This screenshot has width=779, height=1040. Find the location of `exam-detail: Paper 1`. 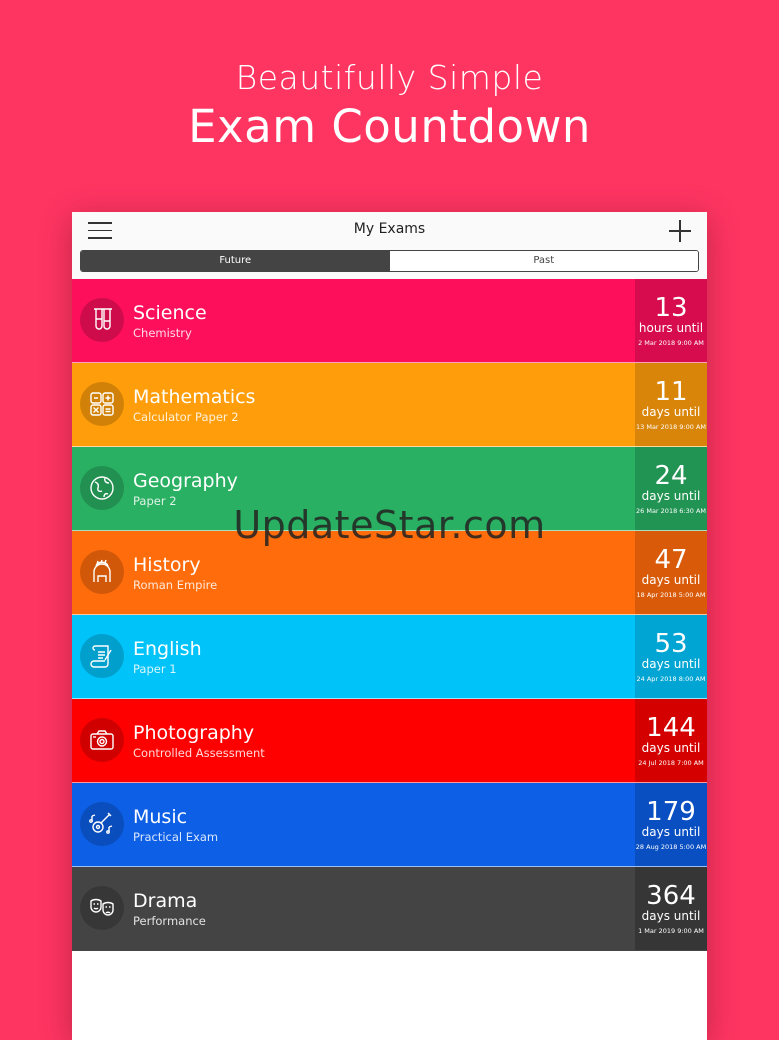

exam-detail: Paper 1 is located at coordinates (155, 669).